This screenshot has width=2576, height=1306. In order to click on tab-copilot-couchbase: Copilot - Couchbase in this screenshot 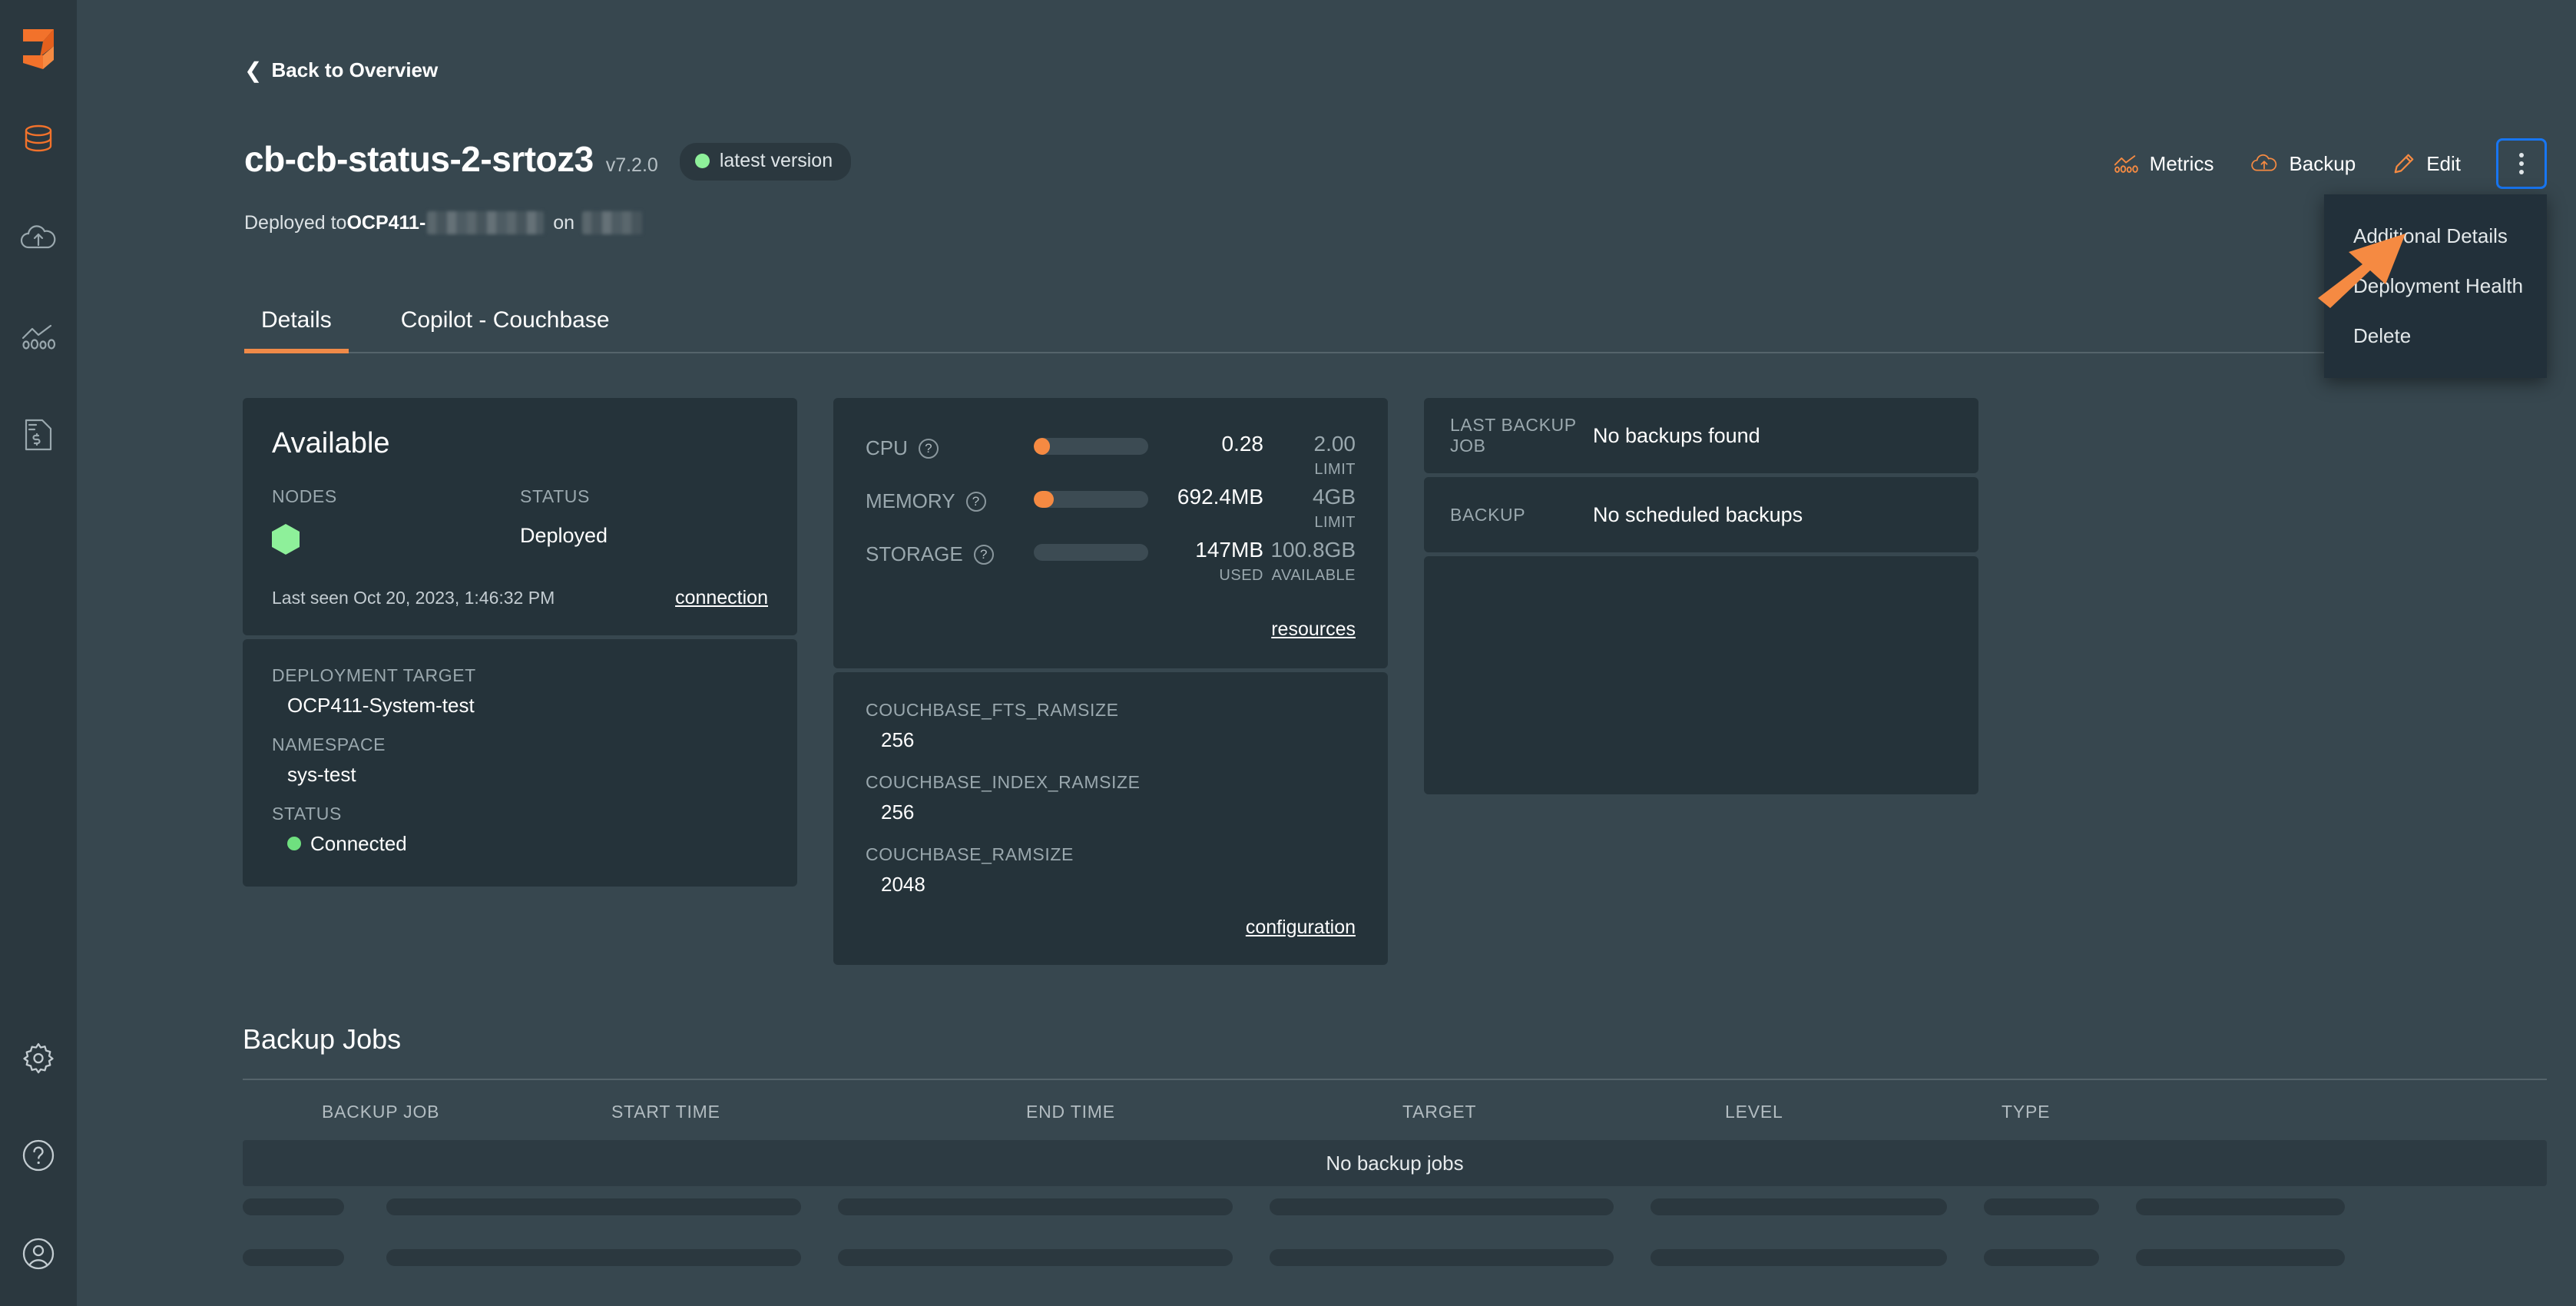, I will do `click(506, 329)`.